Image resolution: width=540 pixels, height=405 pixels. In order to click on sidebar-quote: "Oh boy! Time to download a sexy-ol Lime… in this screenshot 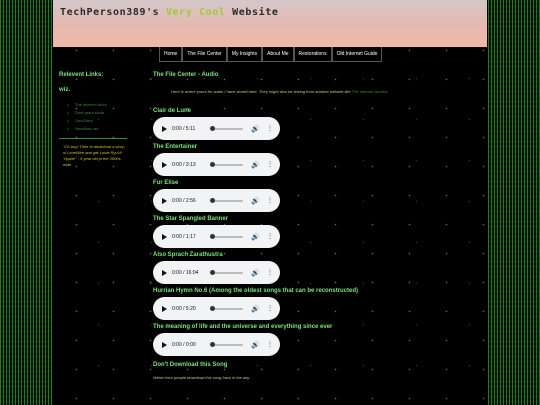, I will do `click(94, 155)`.